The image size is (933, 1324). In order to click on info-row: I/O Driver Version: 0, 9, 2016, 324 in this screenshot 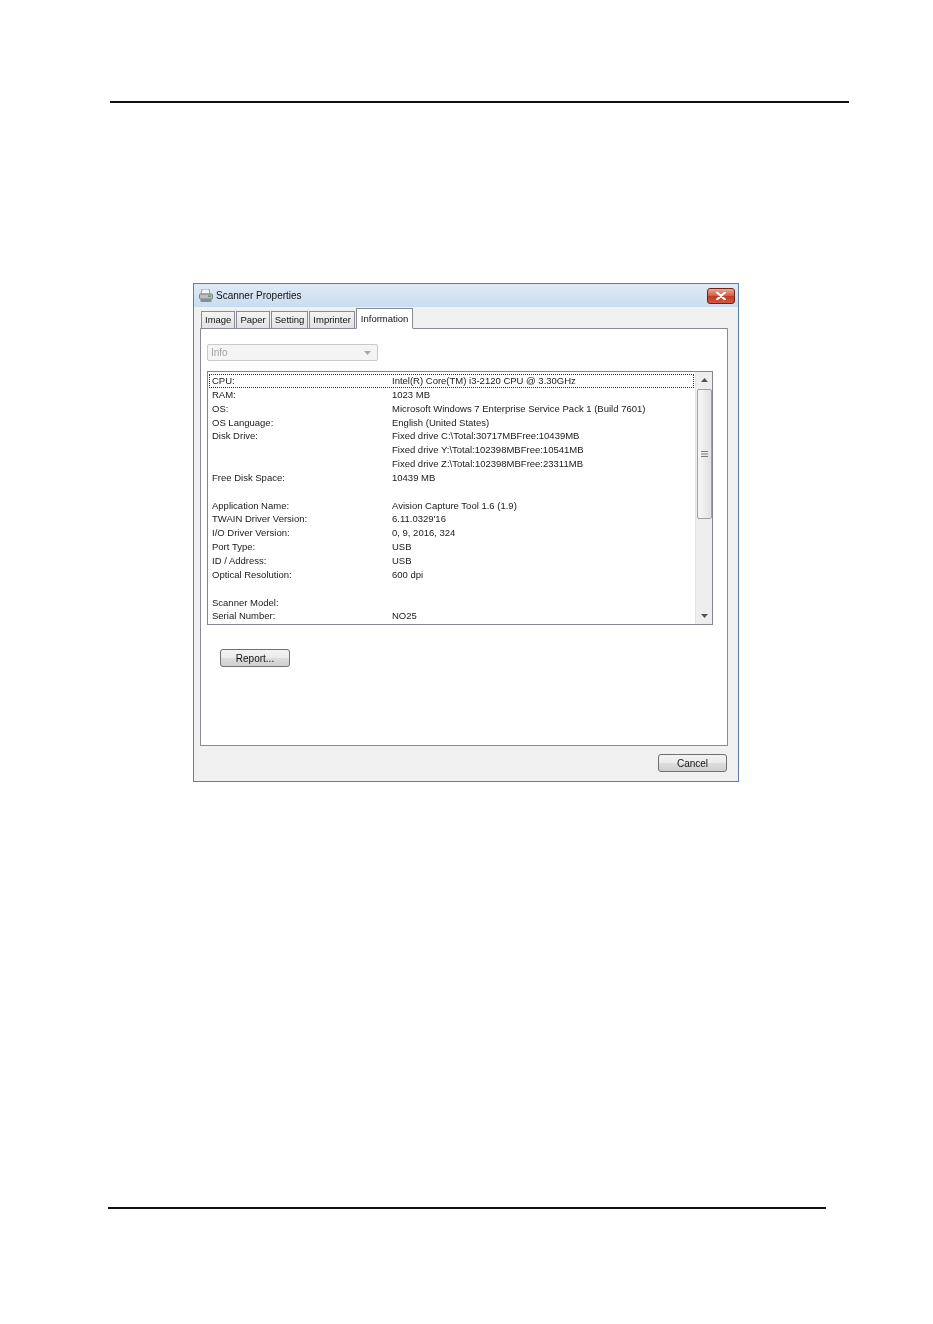, I will do `click(451, 533)`.